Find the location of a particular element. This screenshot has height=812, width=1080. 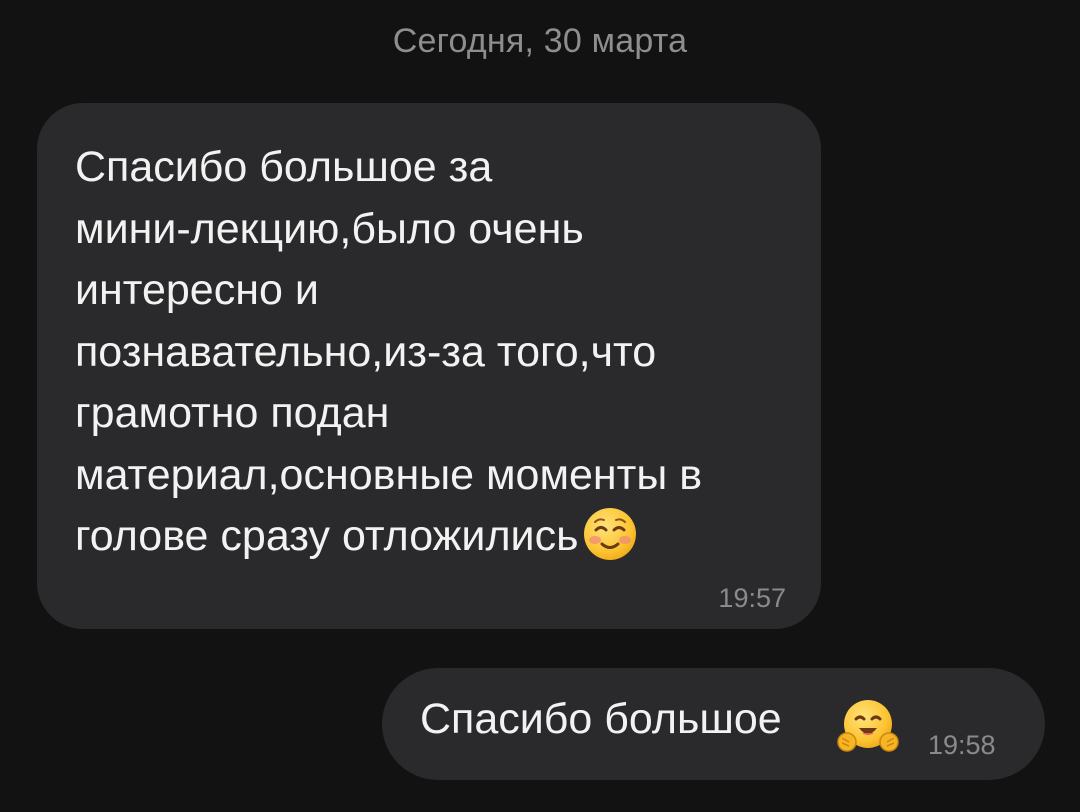

smiling-face-emoji-icon is located at coordinates (610, 543).